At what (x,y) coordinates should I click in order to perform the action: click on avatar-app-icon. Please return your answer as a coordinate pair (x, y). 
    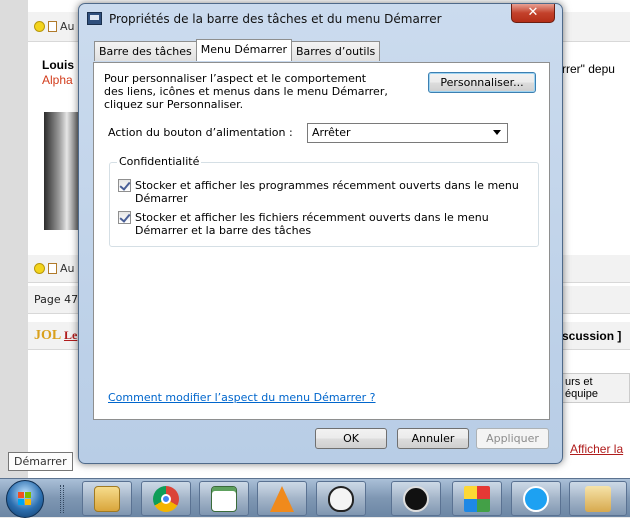
    Looking at the image, I should click on (598, 498).